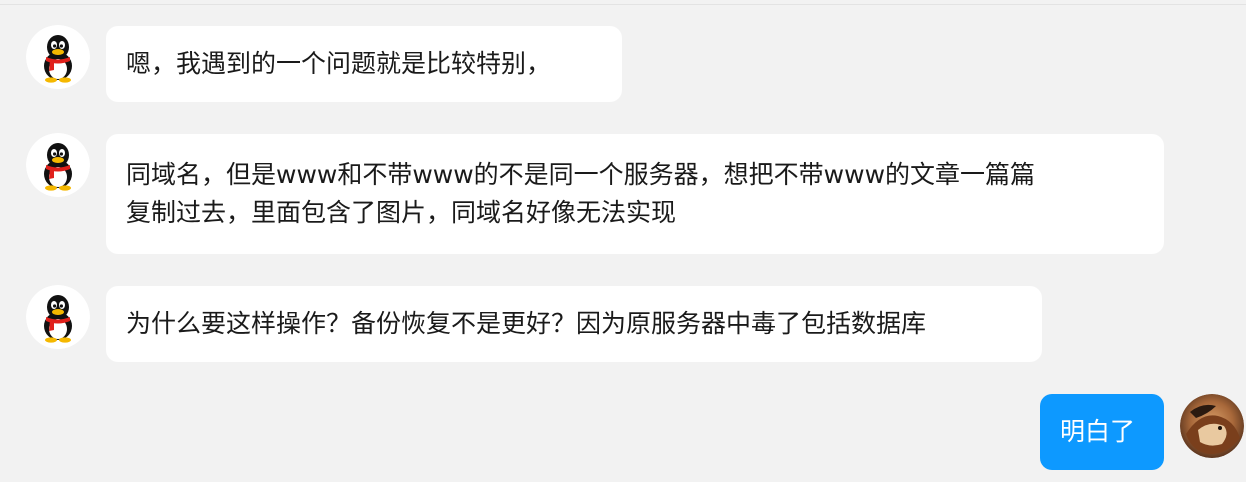 This screenshot has width=1246, height=482. What do you see at coordinates (401, 212) in the screenshot?
I see `message-text: 复制过去，里面包含了图片，同域名好像无法实现` at bounding box center [401, 212].